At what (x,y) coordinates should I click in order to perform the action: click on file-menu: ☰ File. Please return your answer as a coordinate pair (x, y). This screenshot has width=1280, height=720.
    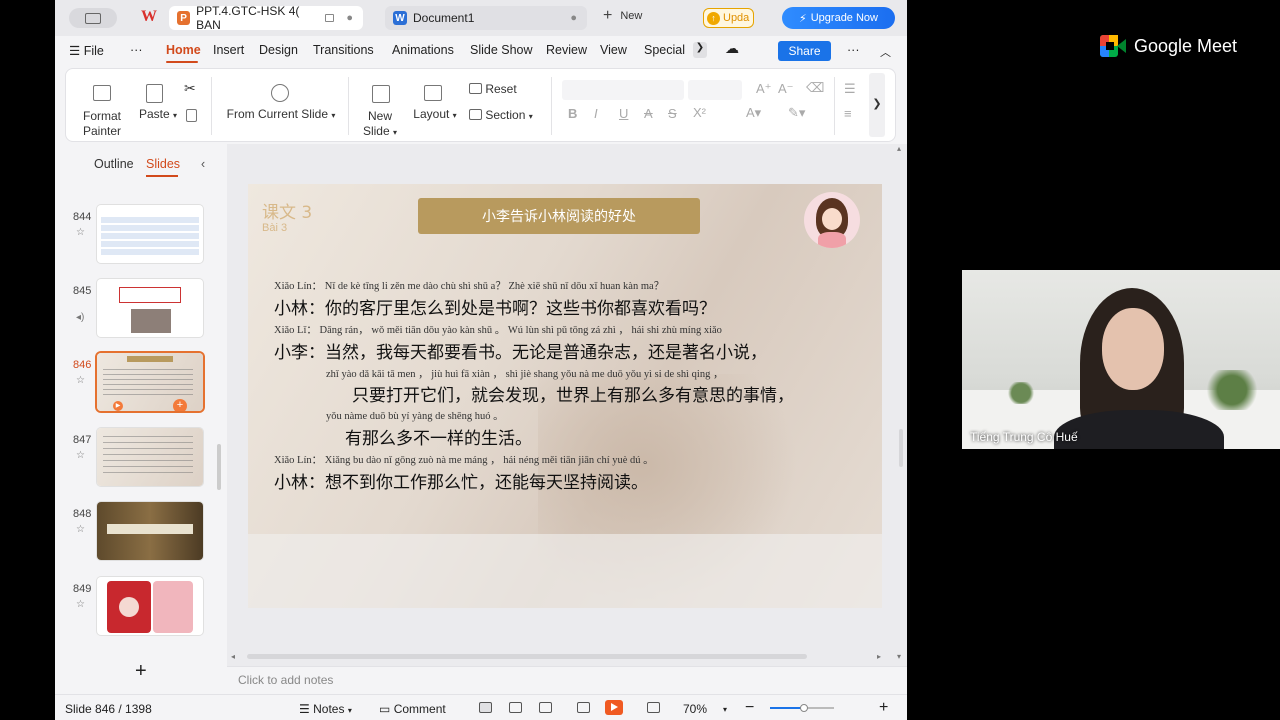
    Looking at the image, I should click on (86, 50).